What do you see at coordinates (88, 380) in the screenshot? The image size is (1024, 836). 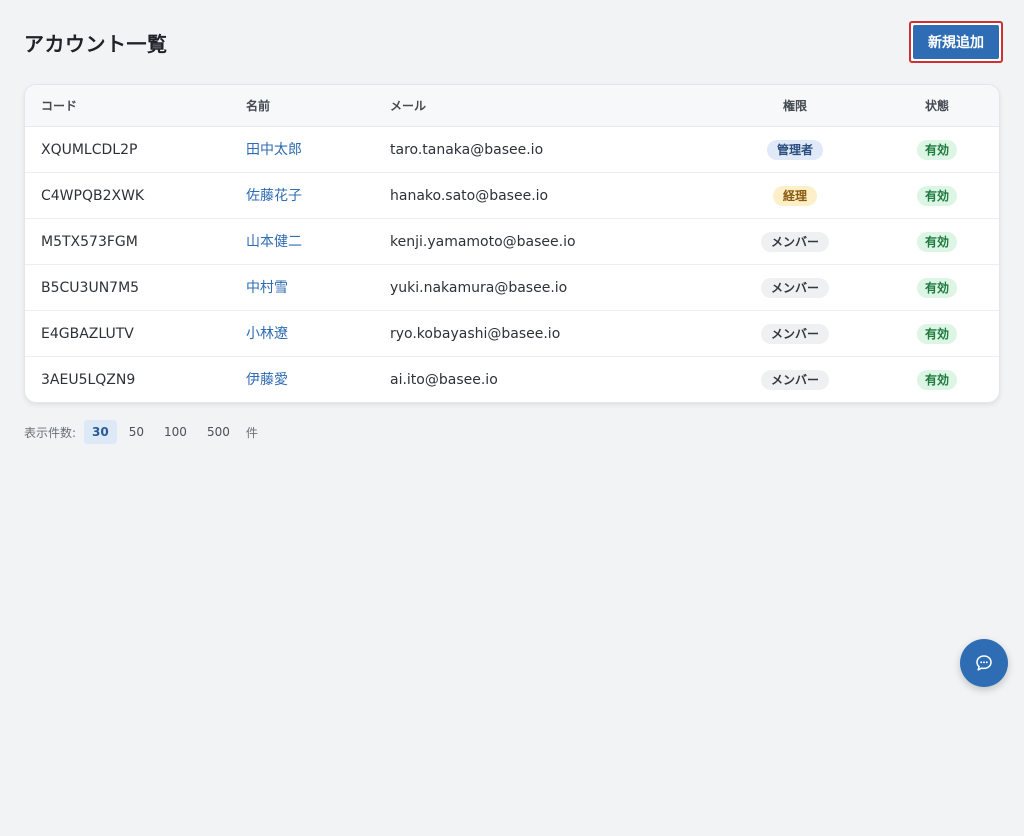 I see `account-code: 3AEU5LQZN9` at bounding box center [88, 380].